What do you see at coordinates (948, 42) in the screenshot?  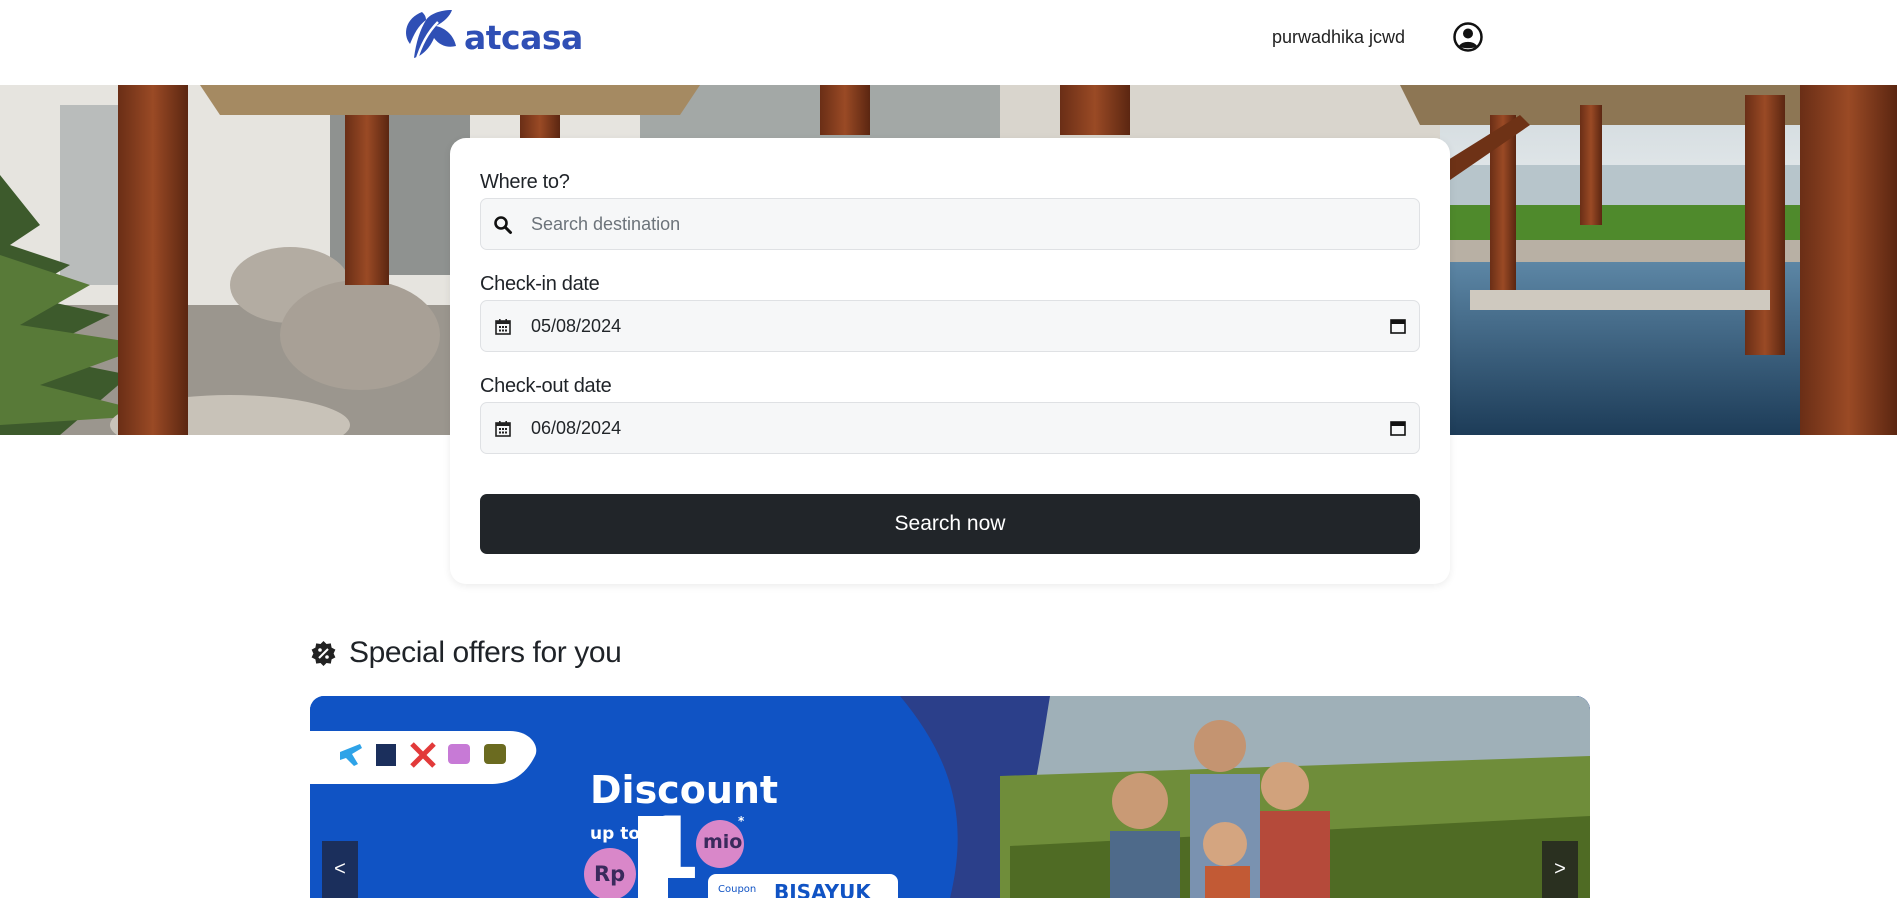 I see `top-navbar: atcasa purwadhika jcwd` at bounding box center [948, 42].